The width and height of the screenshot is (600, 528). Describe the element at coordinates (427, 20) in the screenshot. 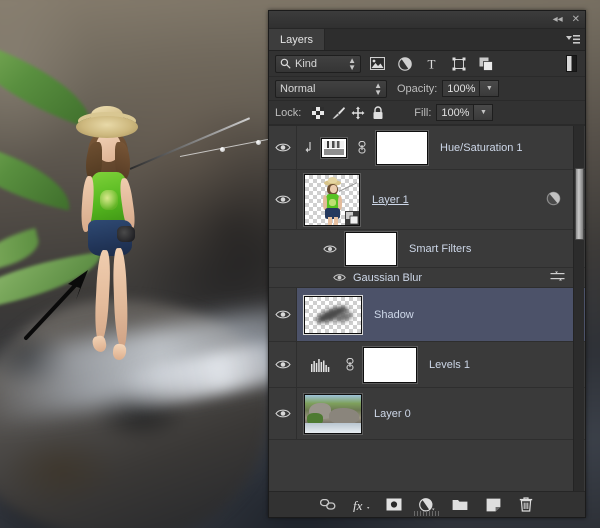

I see `panel-titlebar: ◂◂ ✕` at that location.